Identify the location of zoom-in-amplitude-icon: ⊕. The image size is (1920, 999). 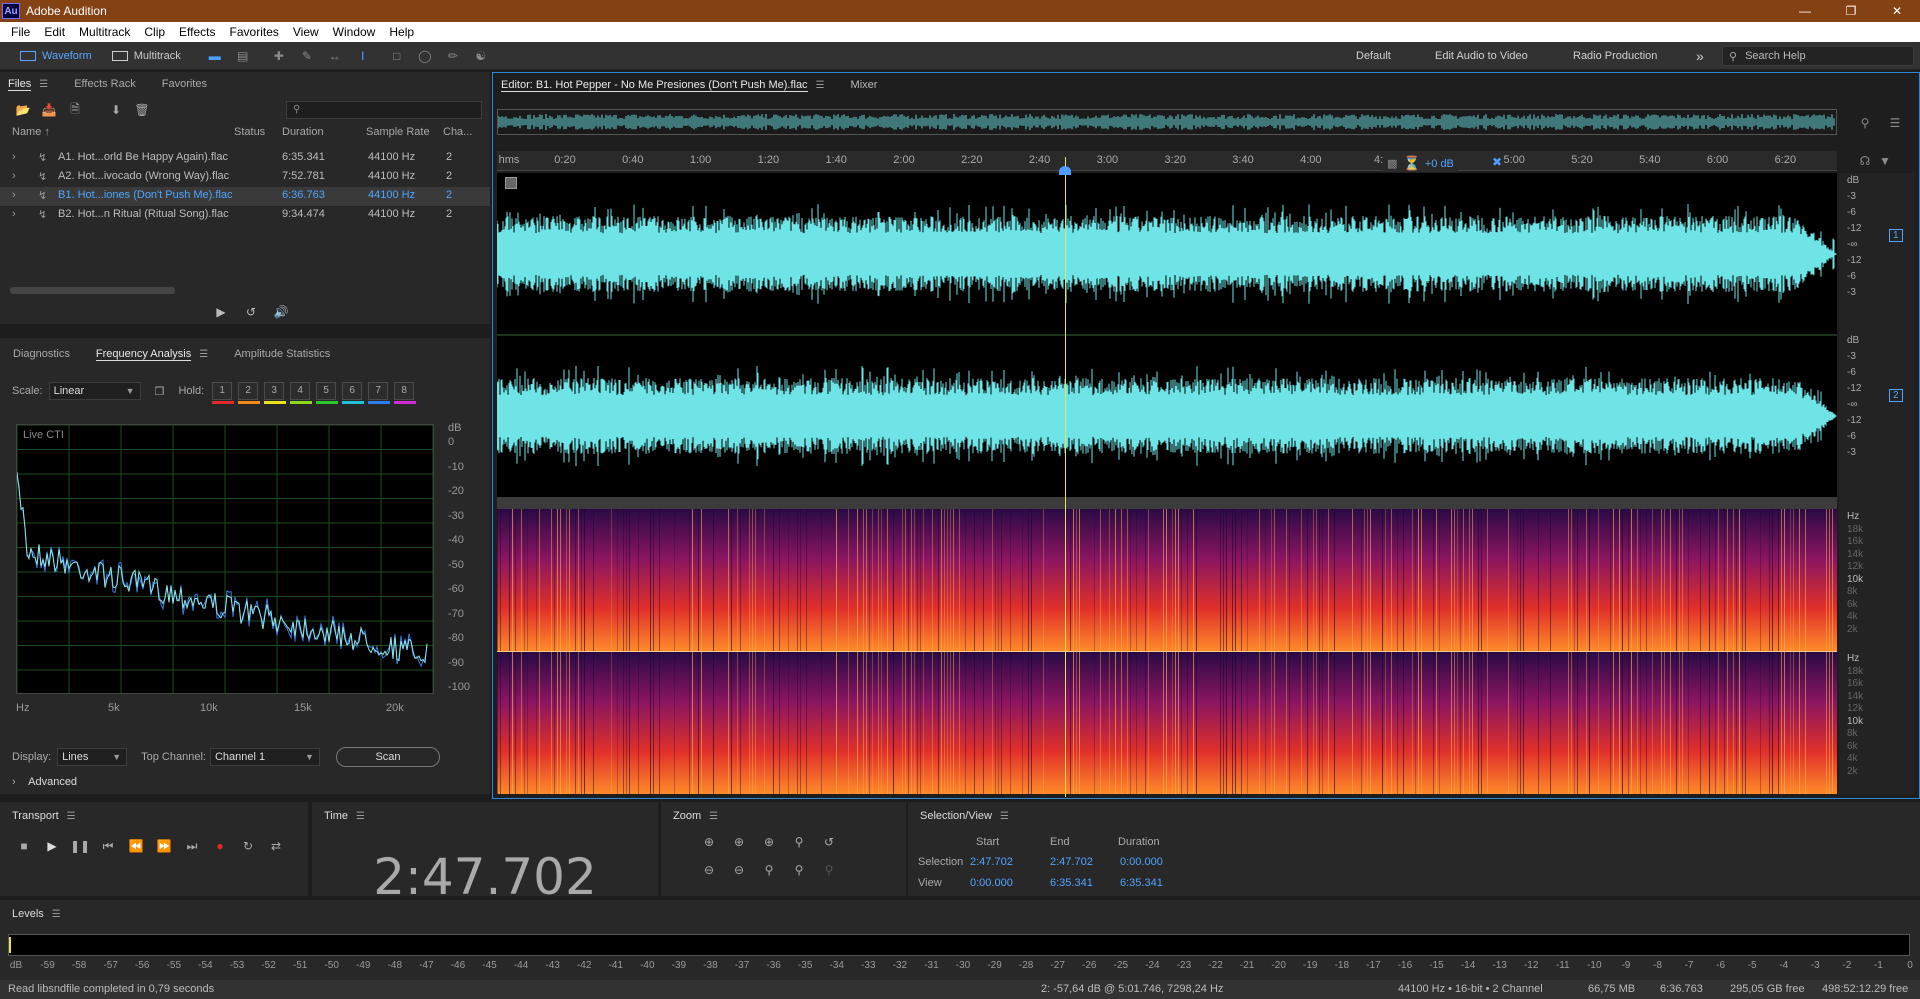
(709, 842).